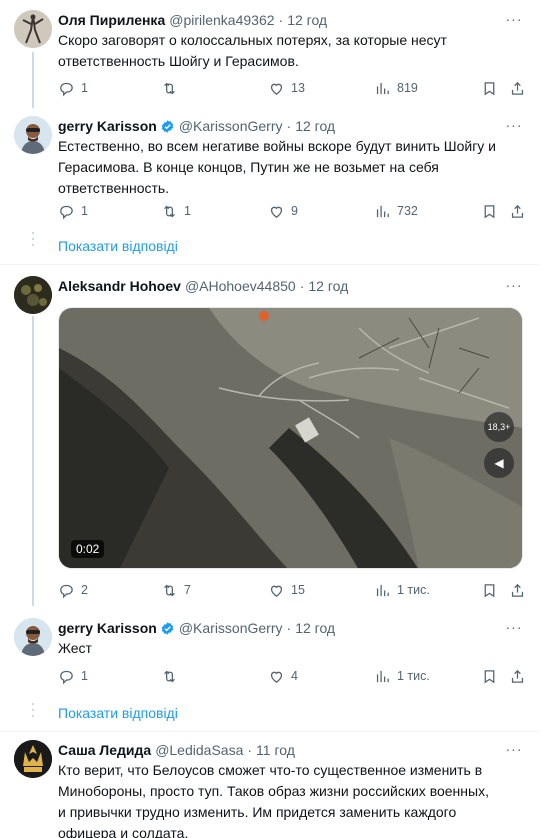 The height and width of the screenshot is (838, 557). What do you see at coordinates (240, 286) in the screenshot?
I see `author-handle: @AHohoev44850` at bounding box center [240, 286].